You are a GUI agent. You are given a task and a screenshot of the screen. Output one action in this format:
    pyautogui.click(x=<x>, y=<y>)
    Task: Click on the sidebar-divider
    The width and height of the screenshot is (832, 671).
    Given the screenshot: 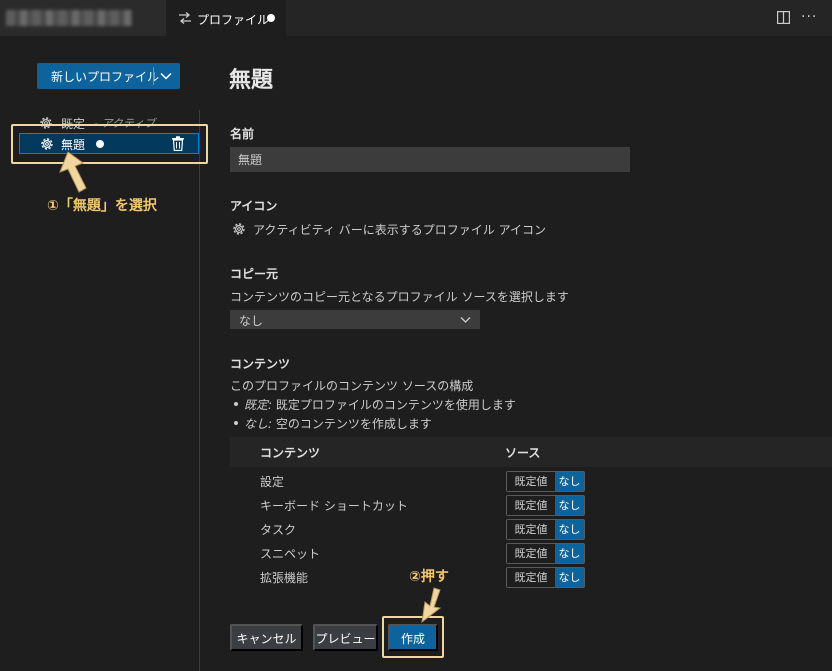 What is the action you would take?
    pyautogui.click(x=199, y=390)
    